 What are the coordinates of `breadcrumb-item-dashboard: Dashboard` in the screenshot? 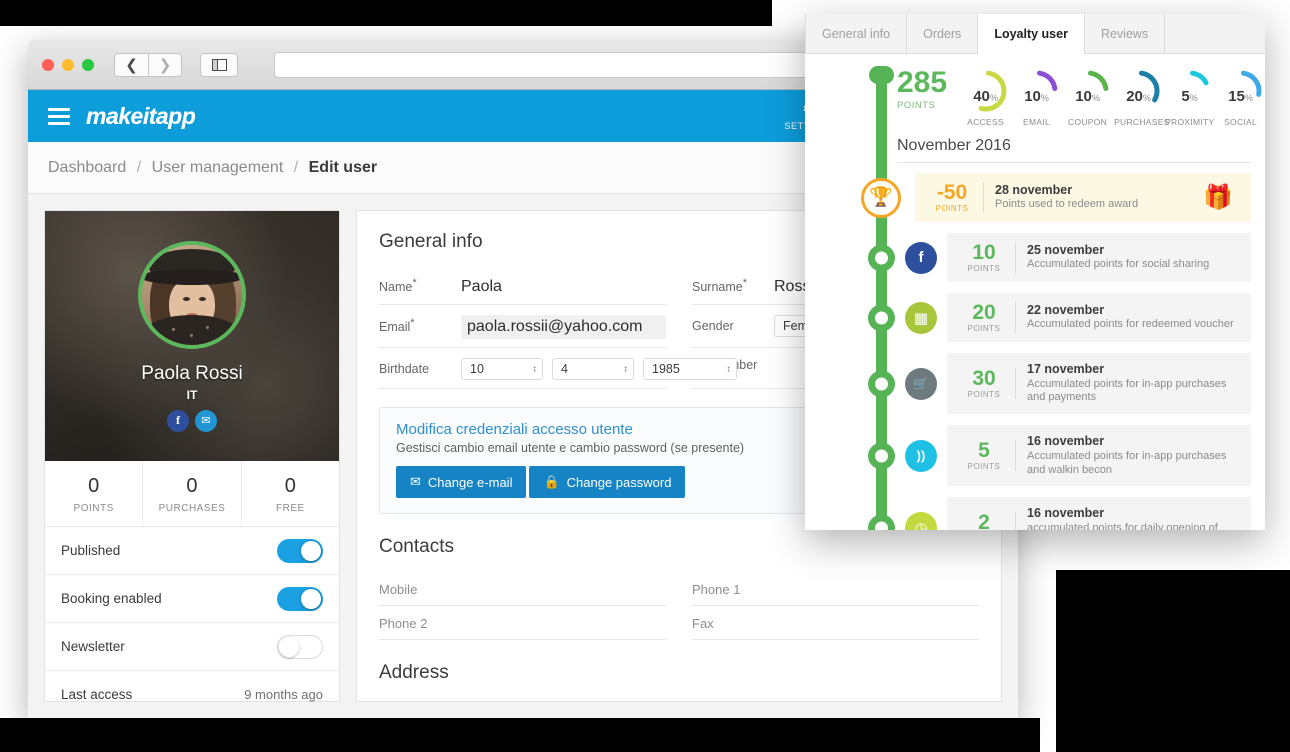 It's located at (87, 167).